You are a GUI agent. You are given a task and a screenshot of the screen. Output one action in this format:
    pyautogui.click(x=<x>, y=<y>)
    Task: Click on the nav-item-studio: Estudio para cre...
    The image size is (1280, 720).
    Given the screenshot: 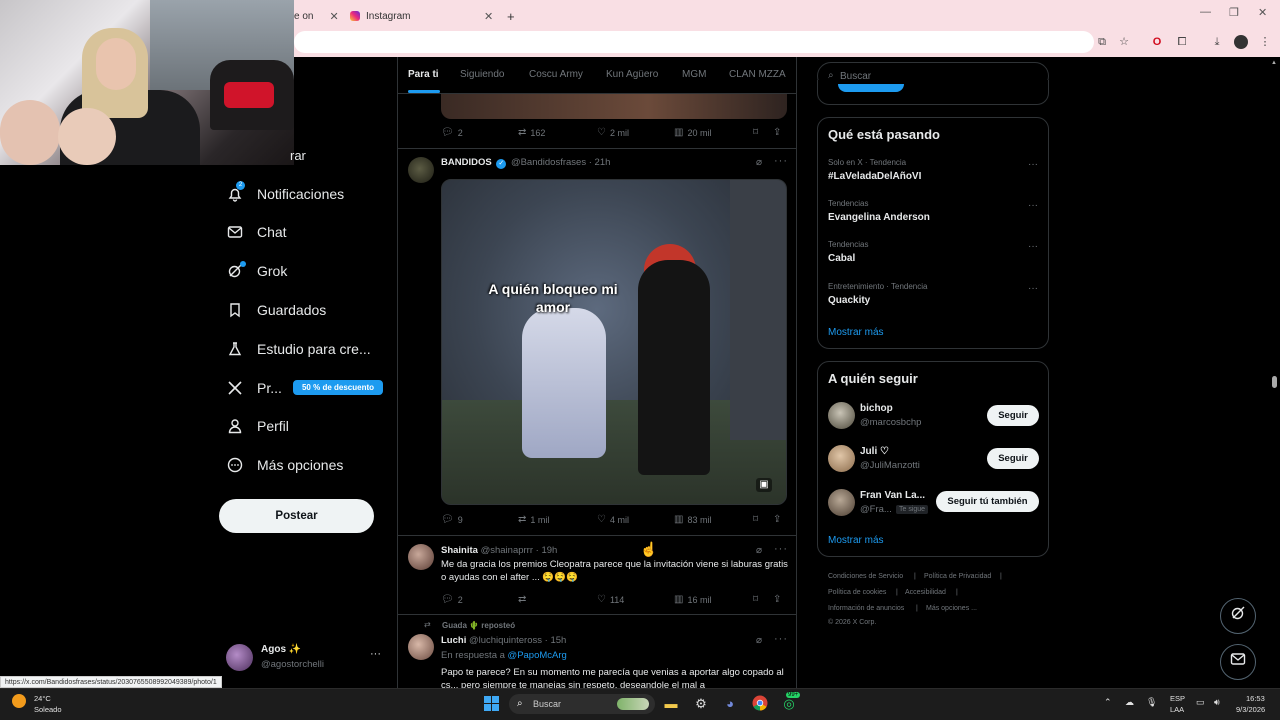 What is the action you would take?
    pyautogui.click(x=298, y=349)
    